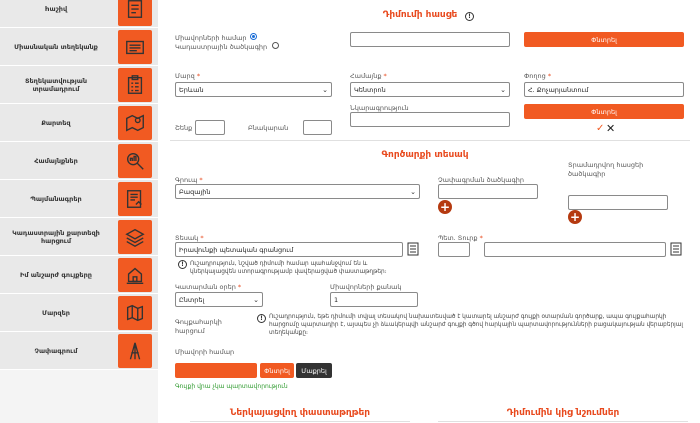 This screenshot has height=423, width=700. What do you see at coordinates (575, 249) in the screenshot?
I see `state-fee-input` at bounding box center [575, 249].